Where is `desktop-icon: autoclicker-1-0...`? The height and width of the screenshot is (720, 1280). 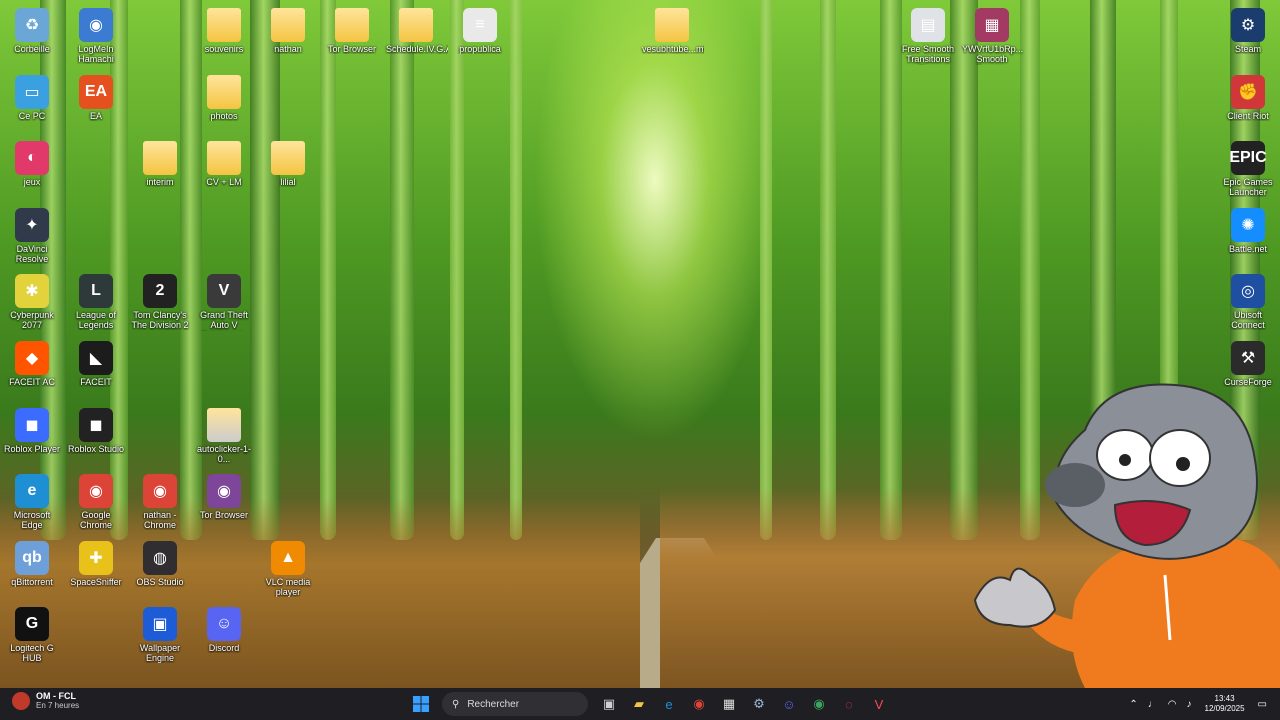
desktop-icon: autoclicker-1-0... is located at coordinates (224, 434).